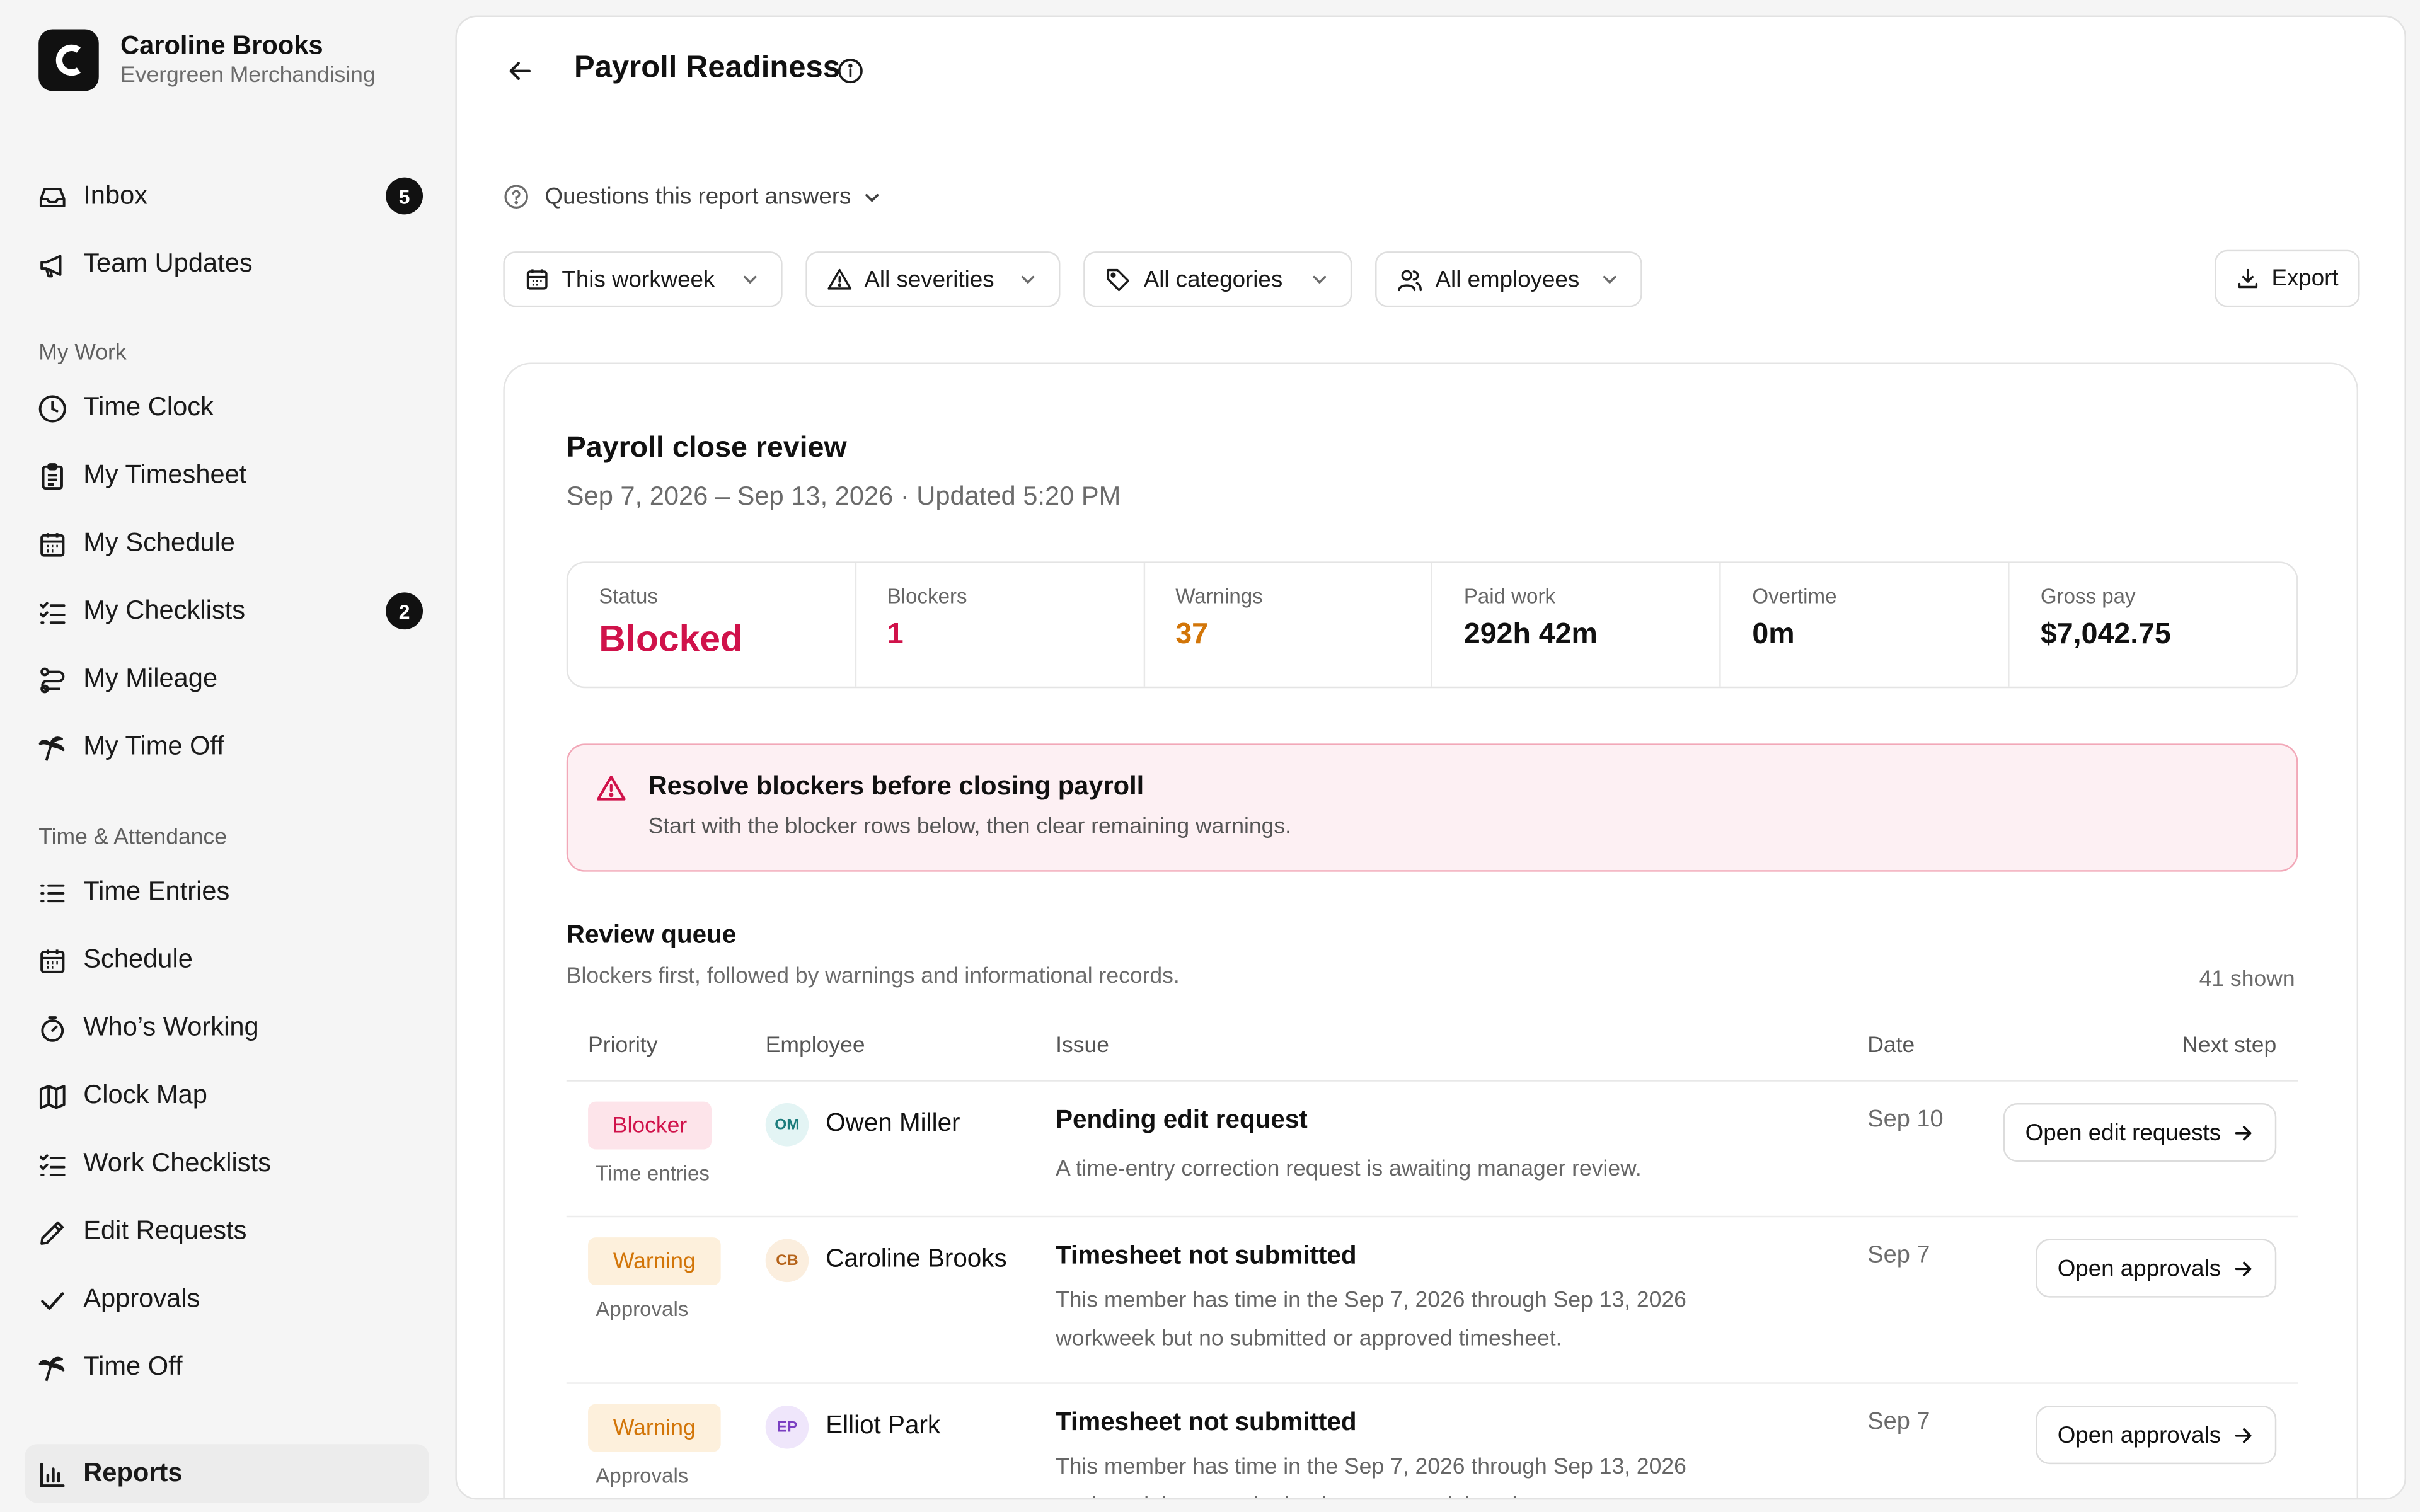 This screenshot has width=2420, height=1512. Describe the element at coordinates (149, 406) in the screenshot. I see `nav-item-label: Time Clock` at that location.